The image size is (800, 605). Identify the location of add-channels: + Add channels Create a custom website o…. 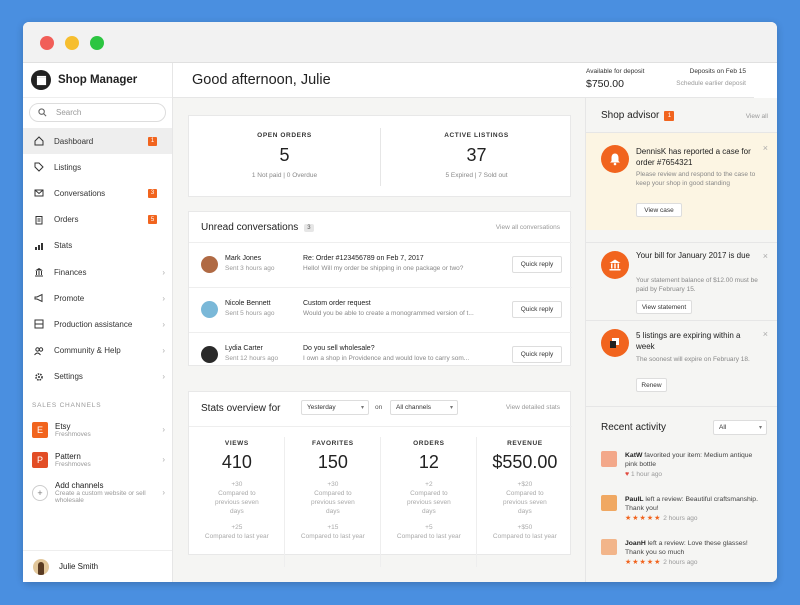
(97, 493).